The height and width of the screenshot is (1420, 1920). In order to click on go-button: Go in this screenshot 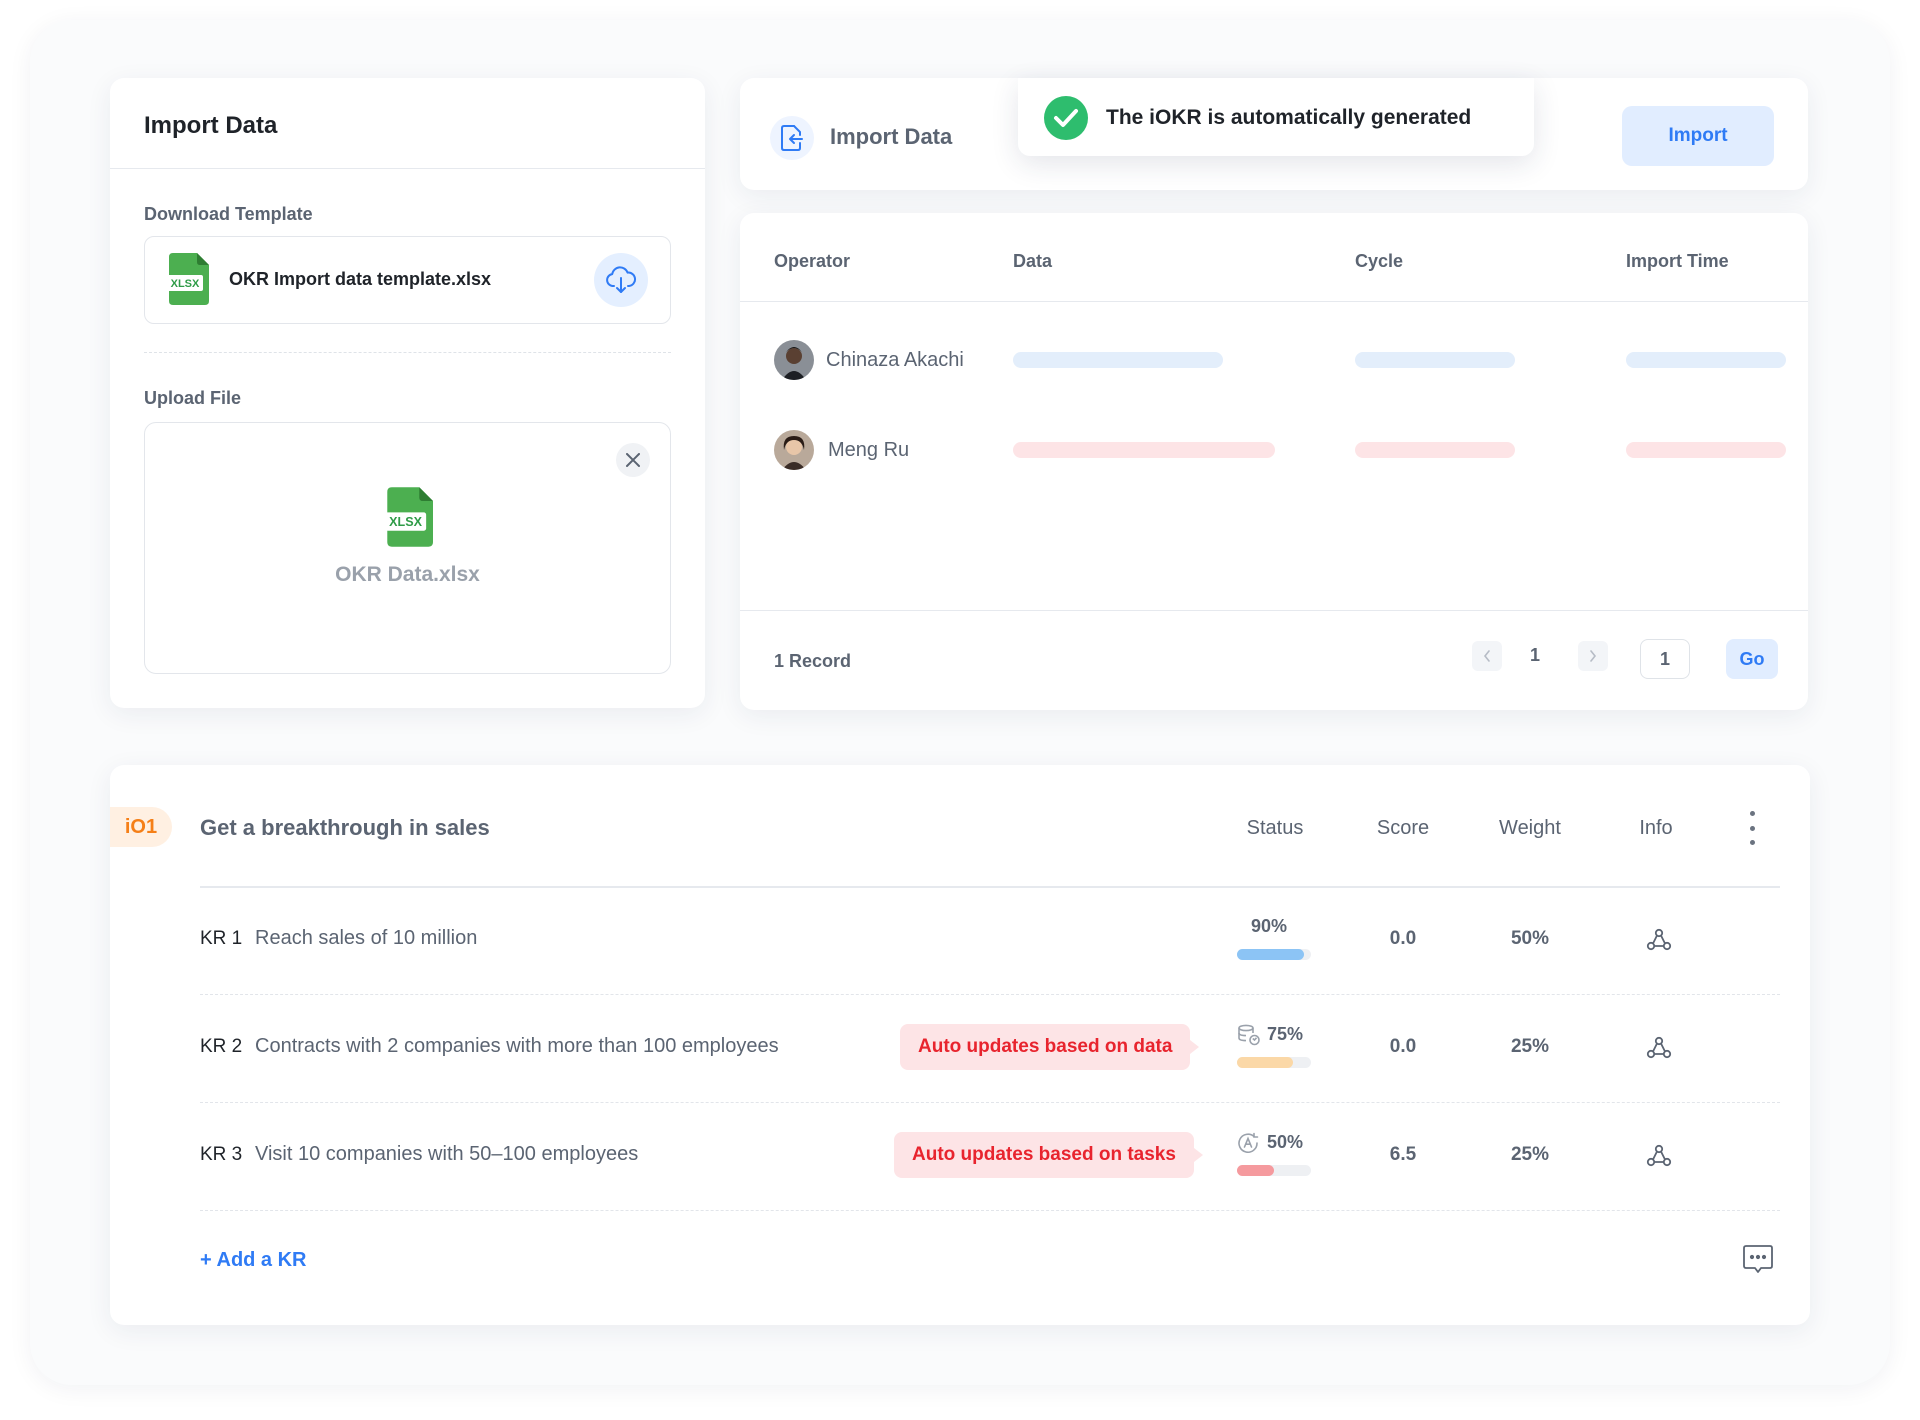, I will do `click(1752, 659)`.